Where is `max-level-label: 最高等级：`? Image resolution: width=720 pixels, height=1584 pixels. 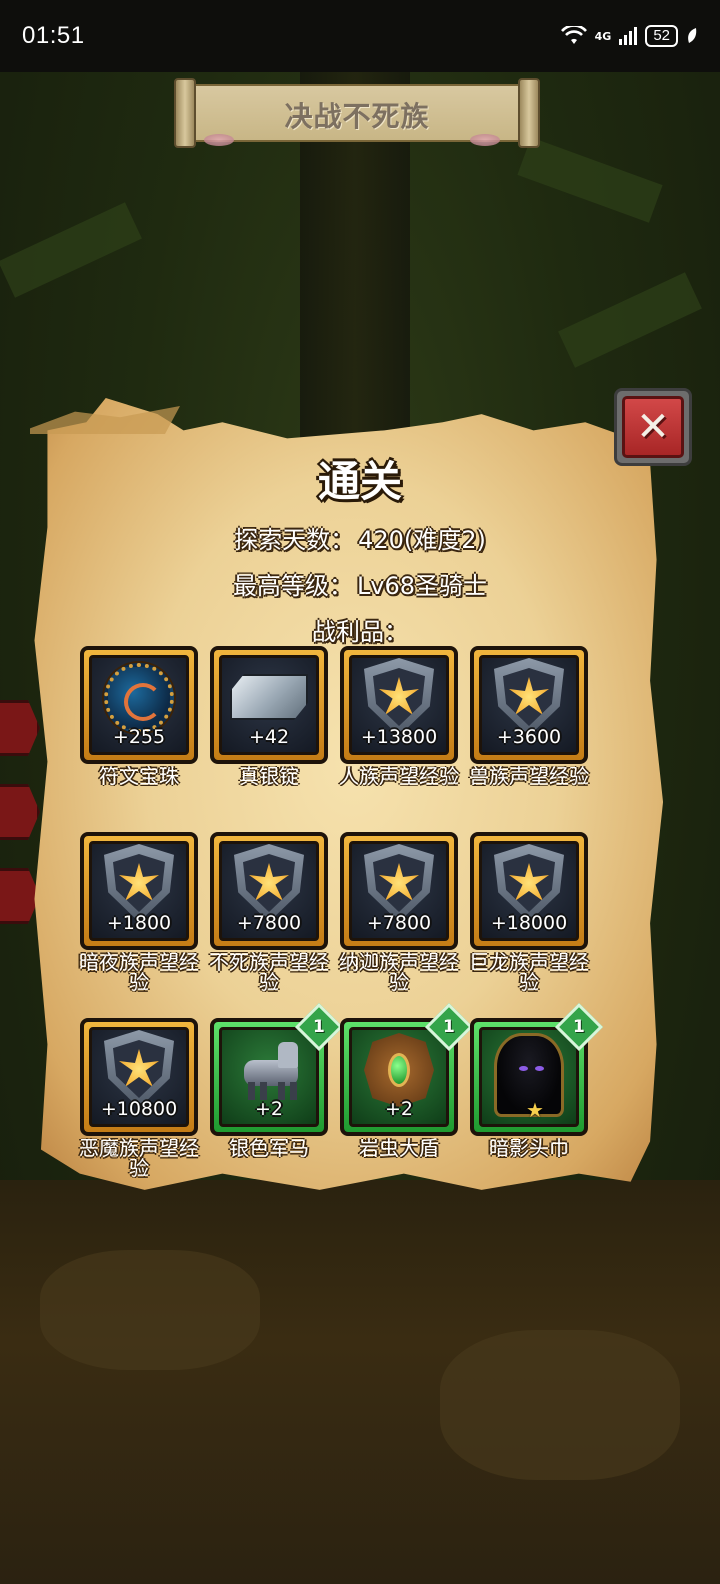 max-level-label: 最高等级： is located at coordinates (292, 586).